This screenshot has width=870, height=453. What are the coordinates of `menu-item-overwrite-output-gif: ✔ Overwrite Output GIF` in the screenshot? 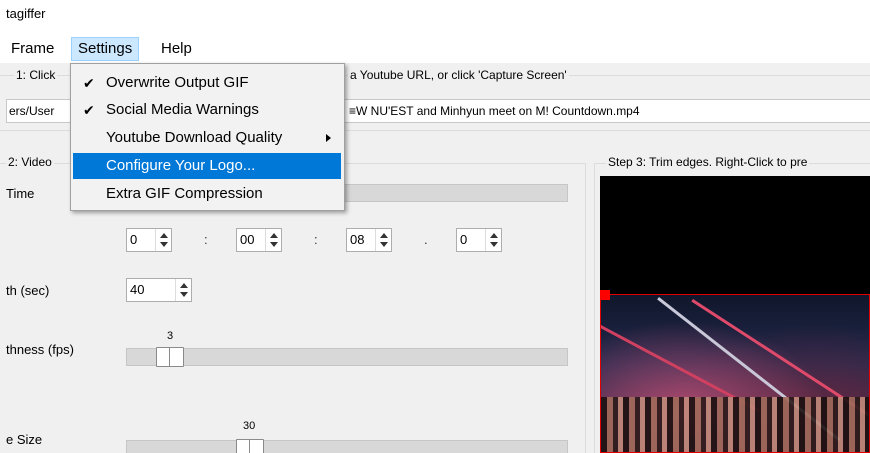 It's located at (207, 83).